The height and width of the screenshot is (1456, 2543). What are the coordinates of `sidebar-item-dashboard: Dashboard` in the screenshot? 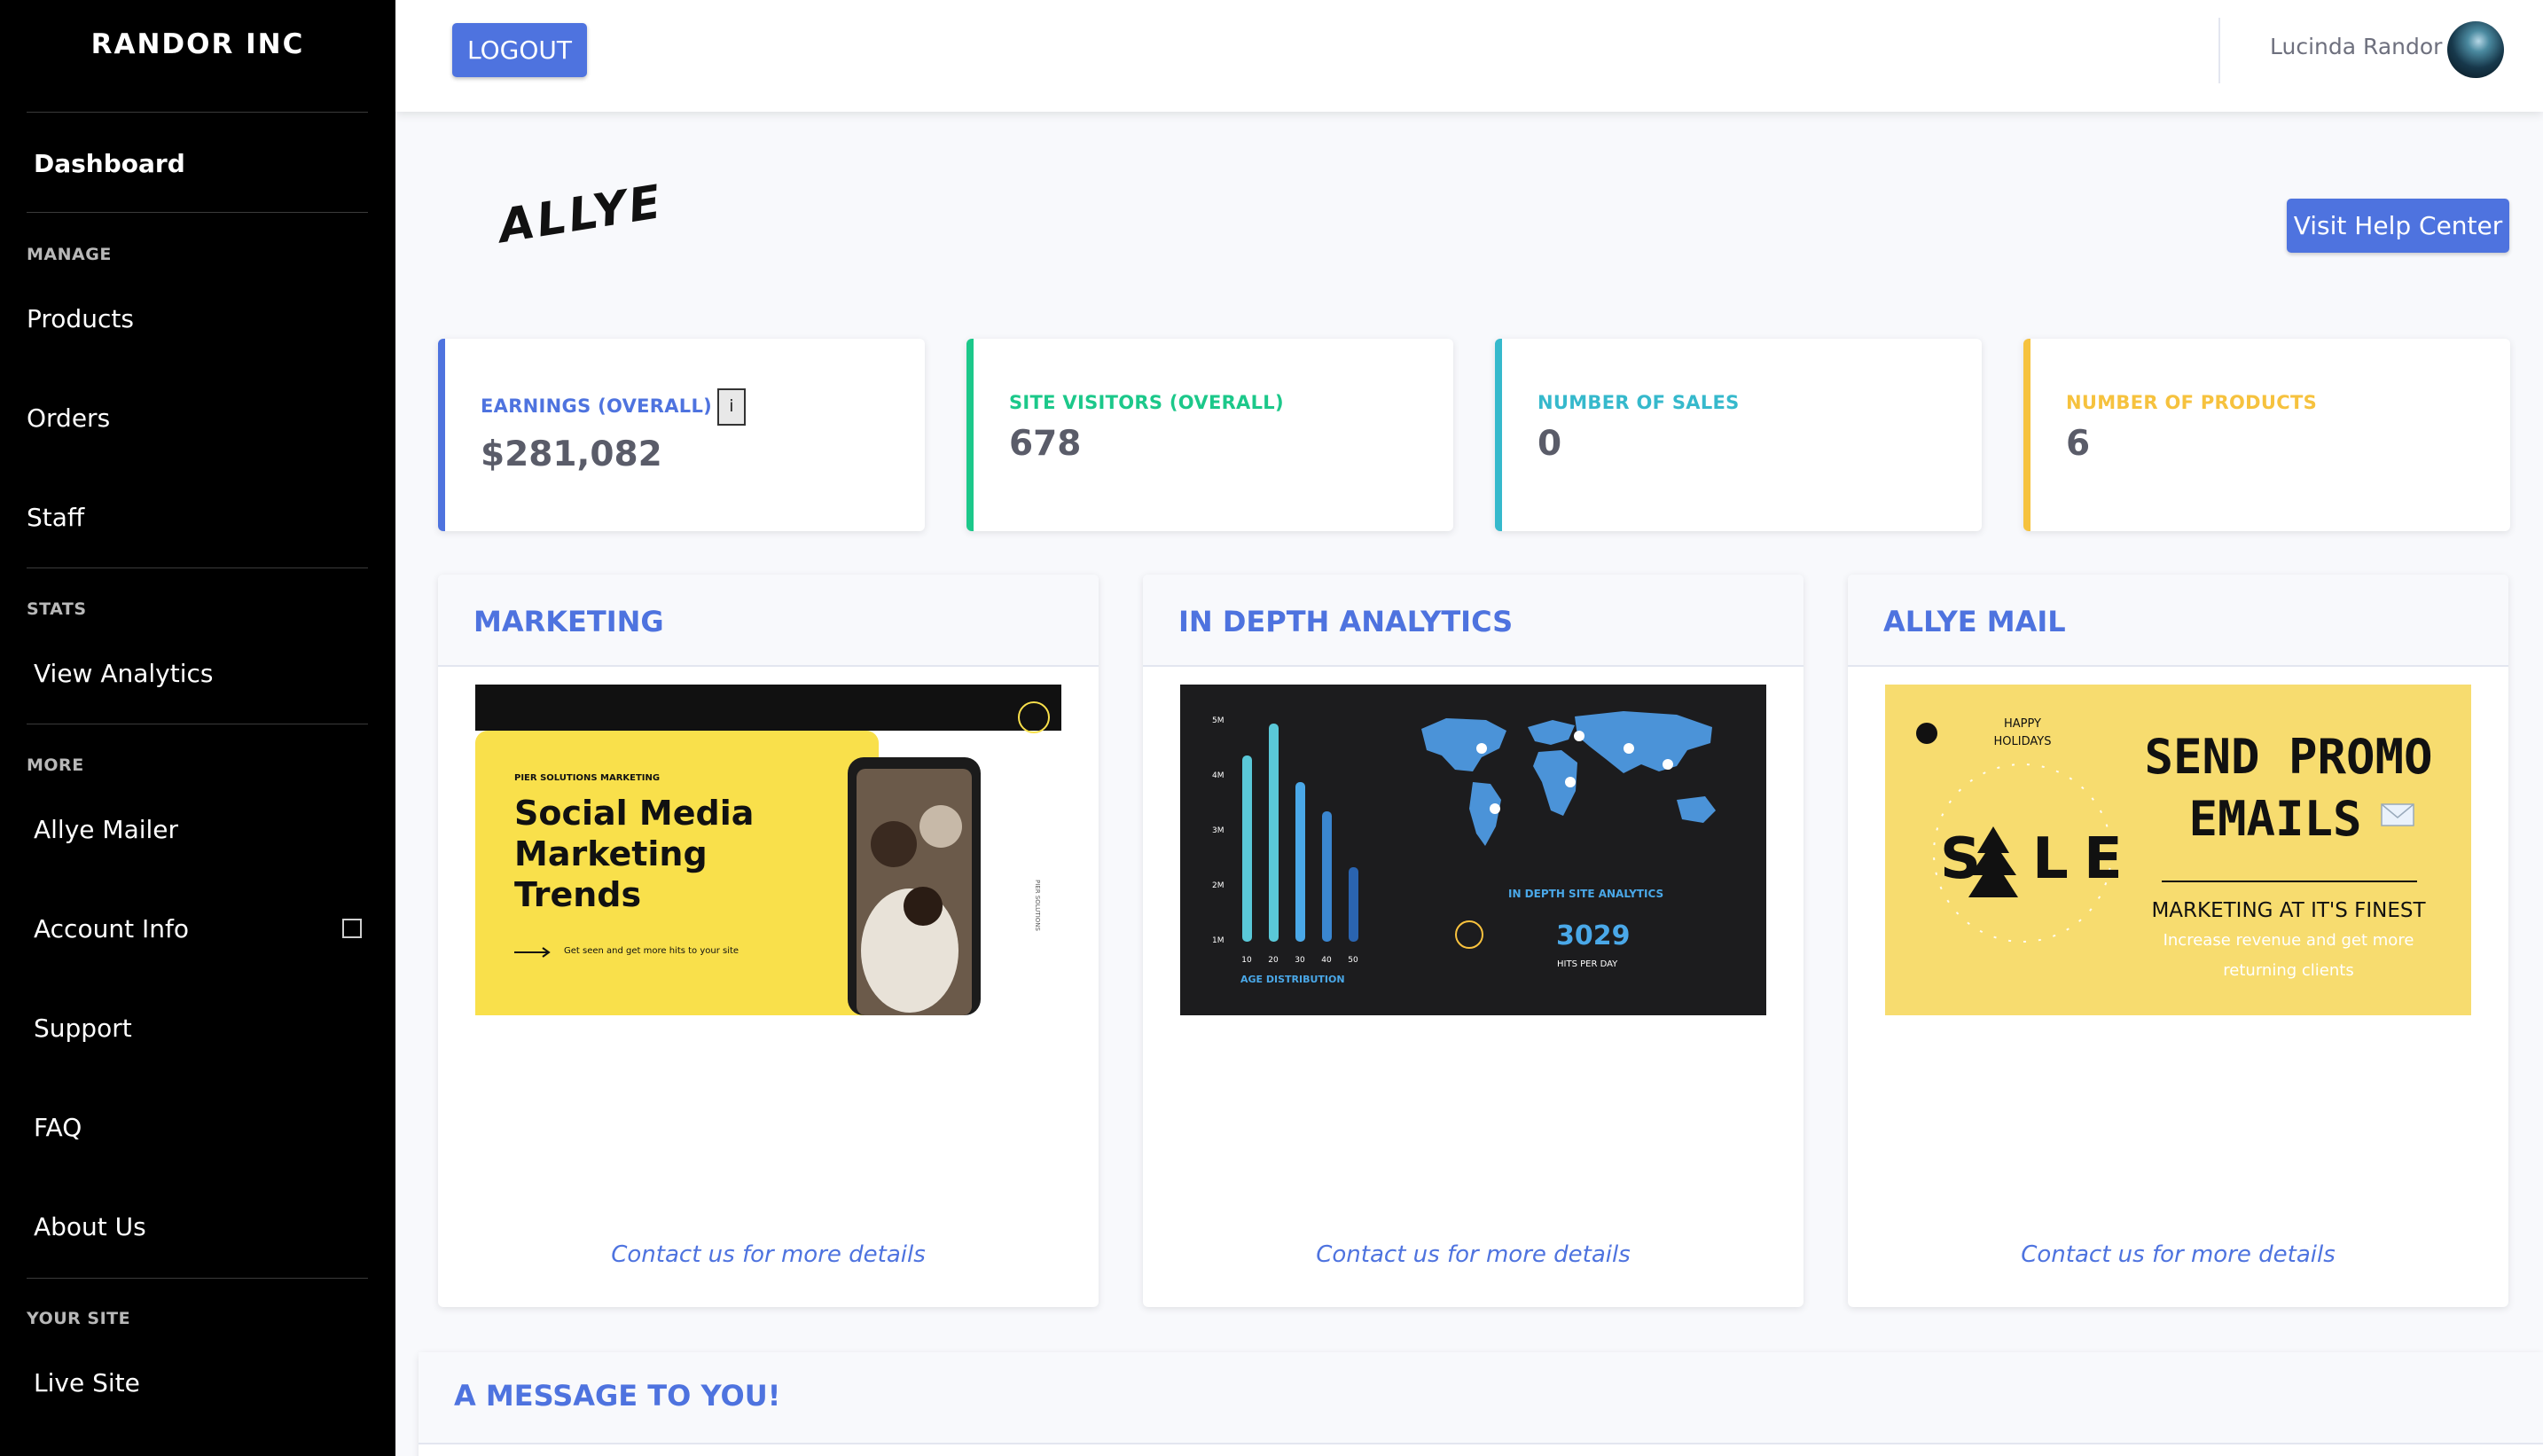 It's located at (109, 163).